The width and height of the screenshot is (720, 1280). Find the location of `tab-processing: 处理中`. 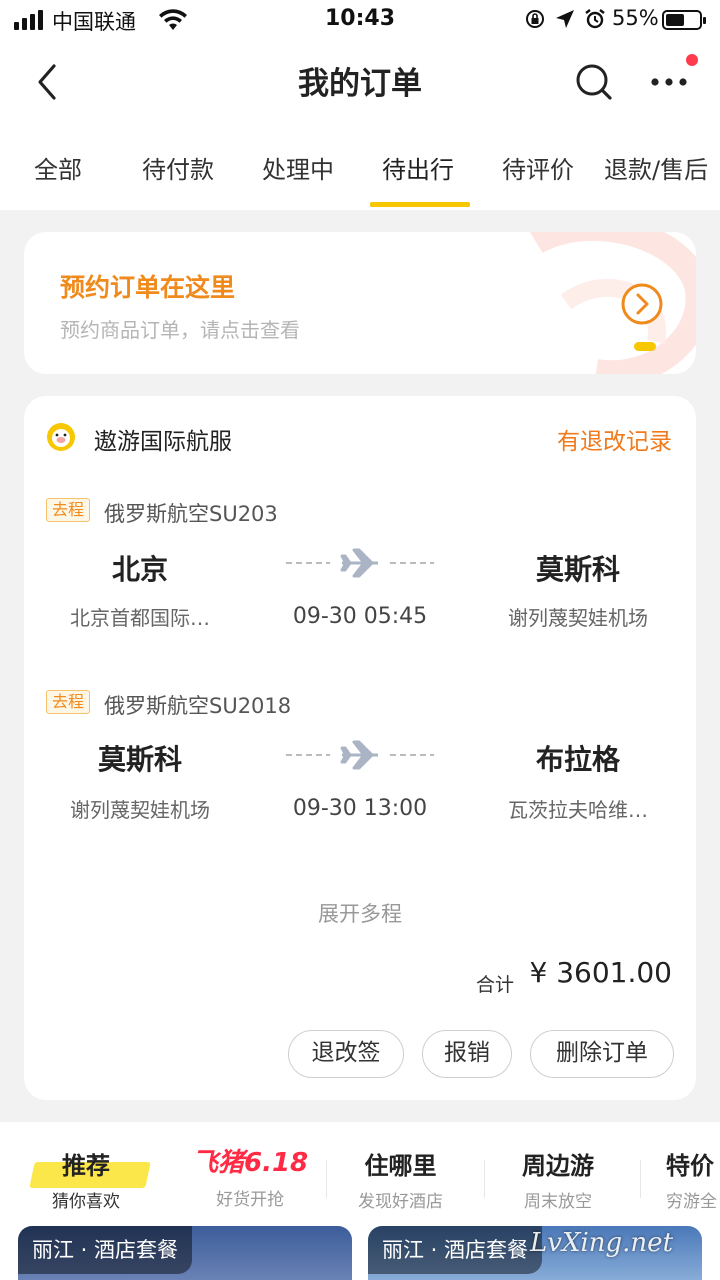

tab-processing: 处理中 is located at coordinates (298, 167).